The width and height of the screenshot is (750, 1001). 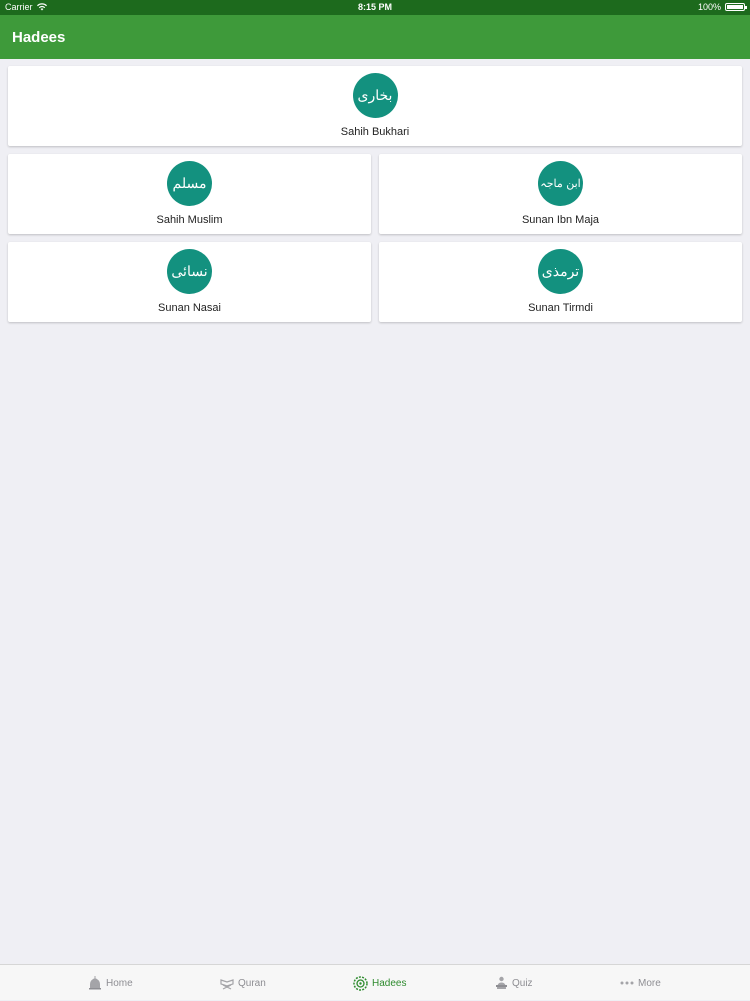 I want to click on tab-home: Home, so click(x=110, y=983).